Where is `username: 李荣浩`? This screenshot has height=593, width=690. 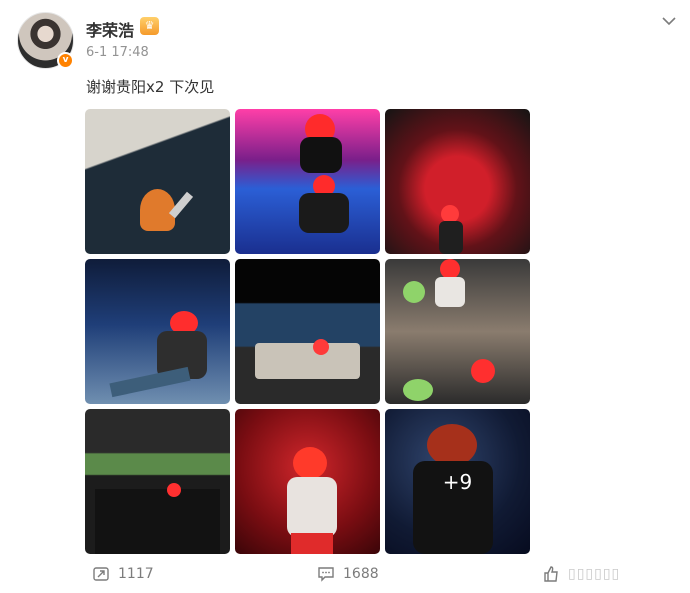
username: 李荣浩 is located at coordinates (110, 29).